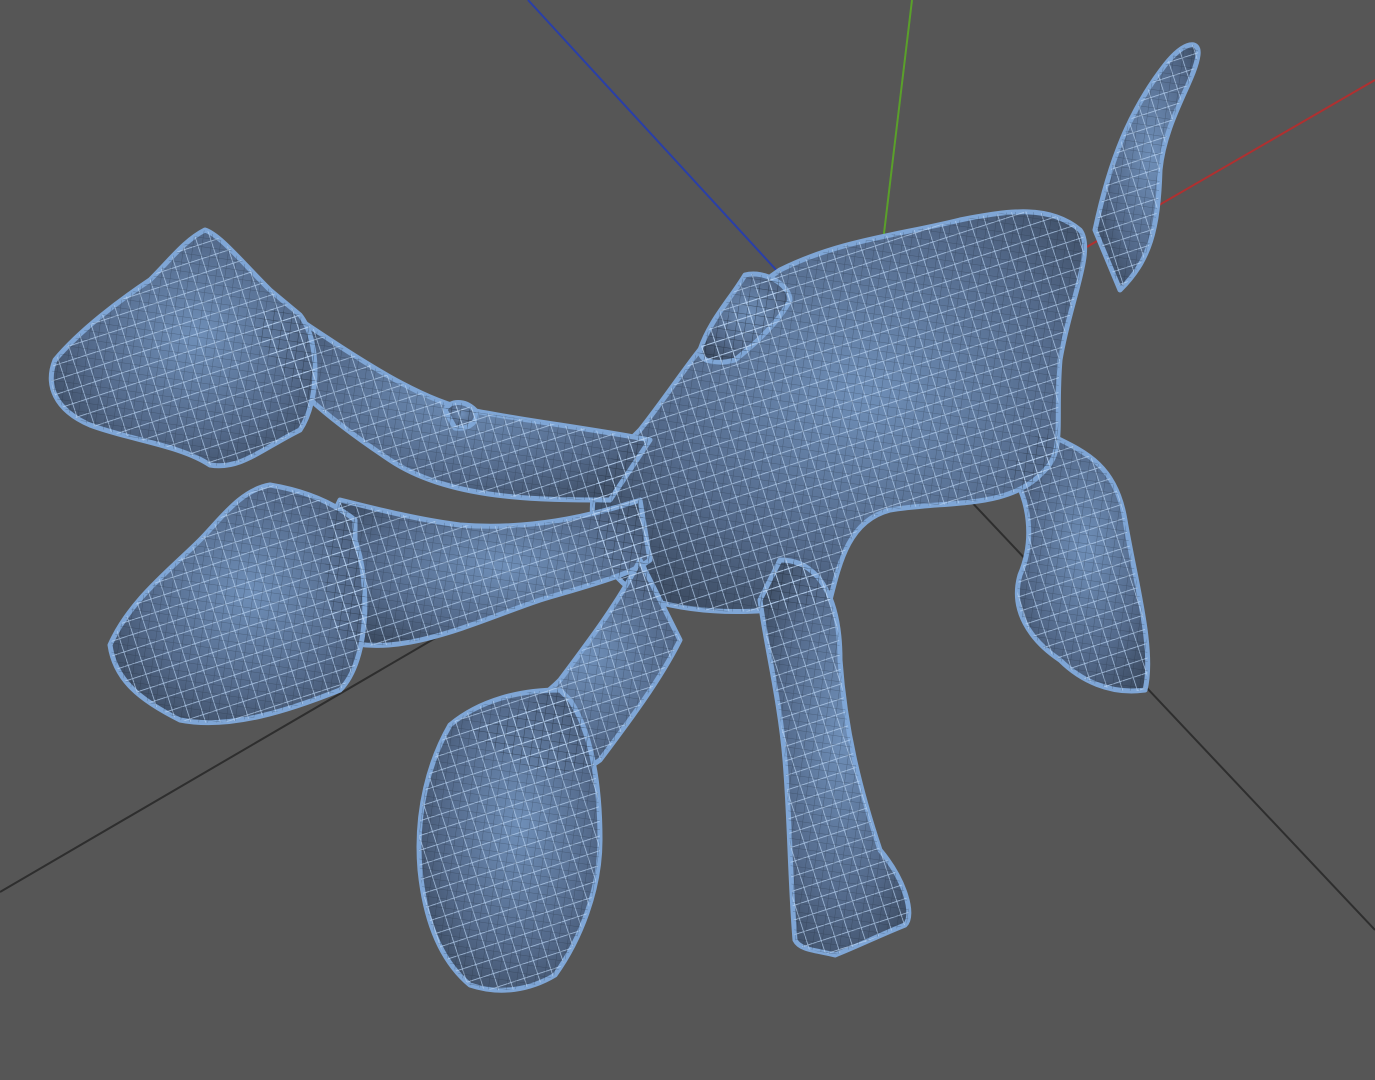 The height and width of the screenshot is (1080, 1375). What do you see at coordinates (237, 604) in the screenshot?
I see `mesh-head-middle-shadow-wire` at bounding box center [237, 604].